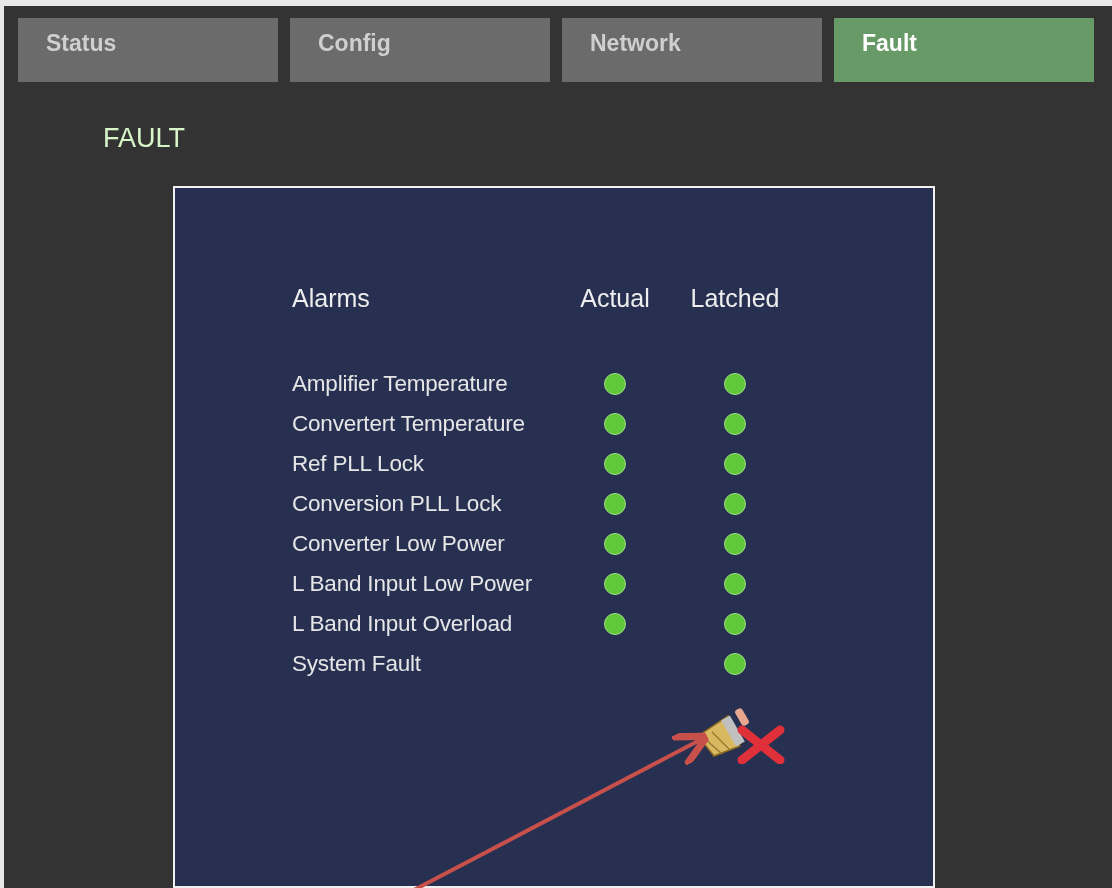 This screenshot has width=1112, height=888. What do you see at coordinates (400, 384) in the screenshot?
I see `alarm-label: Amplifier Temperature` at bounding box center [400, 384].